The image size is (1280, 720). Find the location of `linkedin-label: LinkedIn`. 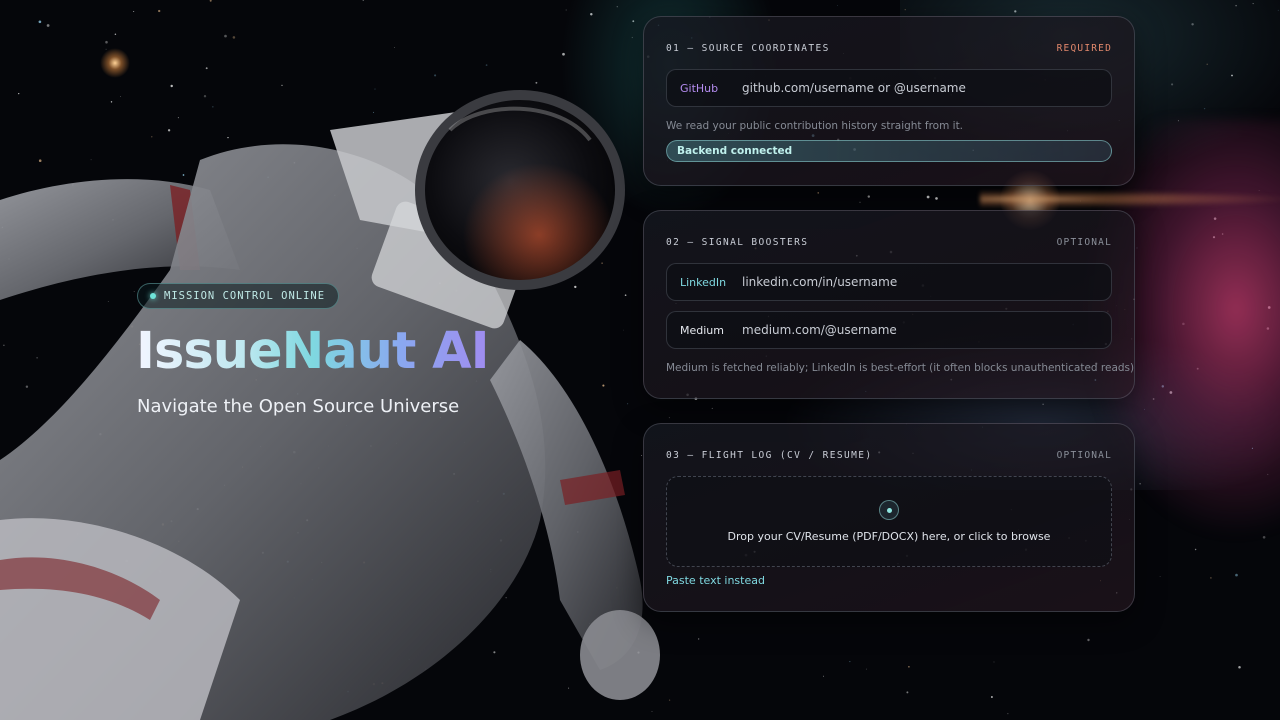

linkedin-label: LinkedIn is located at coordinates (703, 282).